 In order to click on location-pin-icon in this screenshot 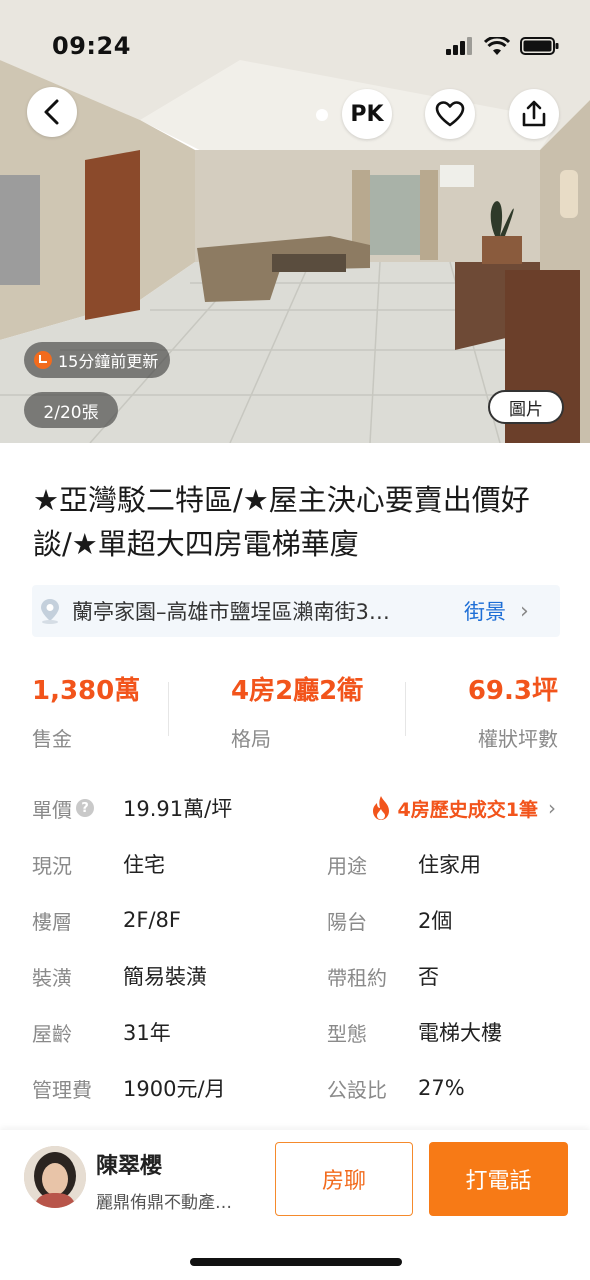, I will do `click(50, 611)`.